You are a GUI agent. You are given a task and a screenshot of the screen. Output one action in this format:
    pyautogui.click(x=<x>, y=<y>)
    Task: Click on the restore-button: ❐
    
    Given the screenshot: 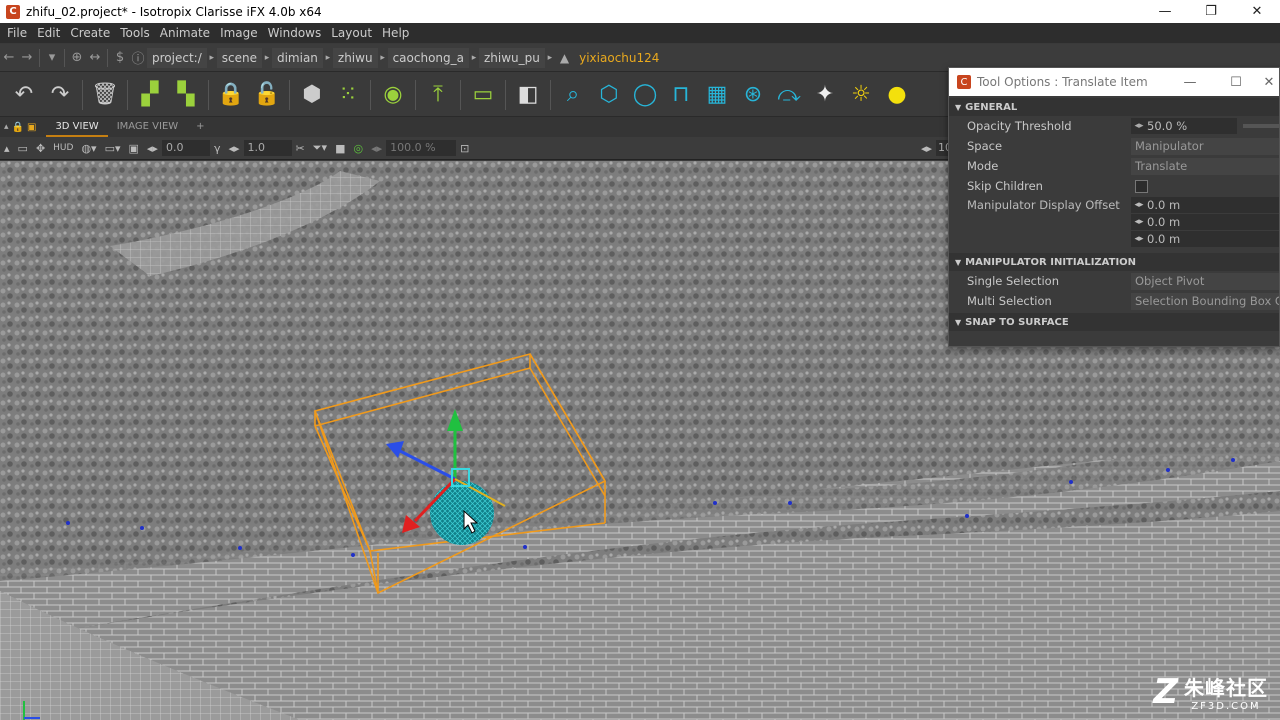 What is the action you would take?
    pyautogui.click(x=1211, y=11)
    